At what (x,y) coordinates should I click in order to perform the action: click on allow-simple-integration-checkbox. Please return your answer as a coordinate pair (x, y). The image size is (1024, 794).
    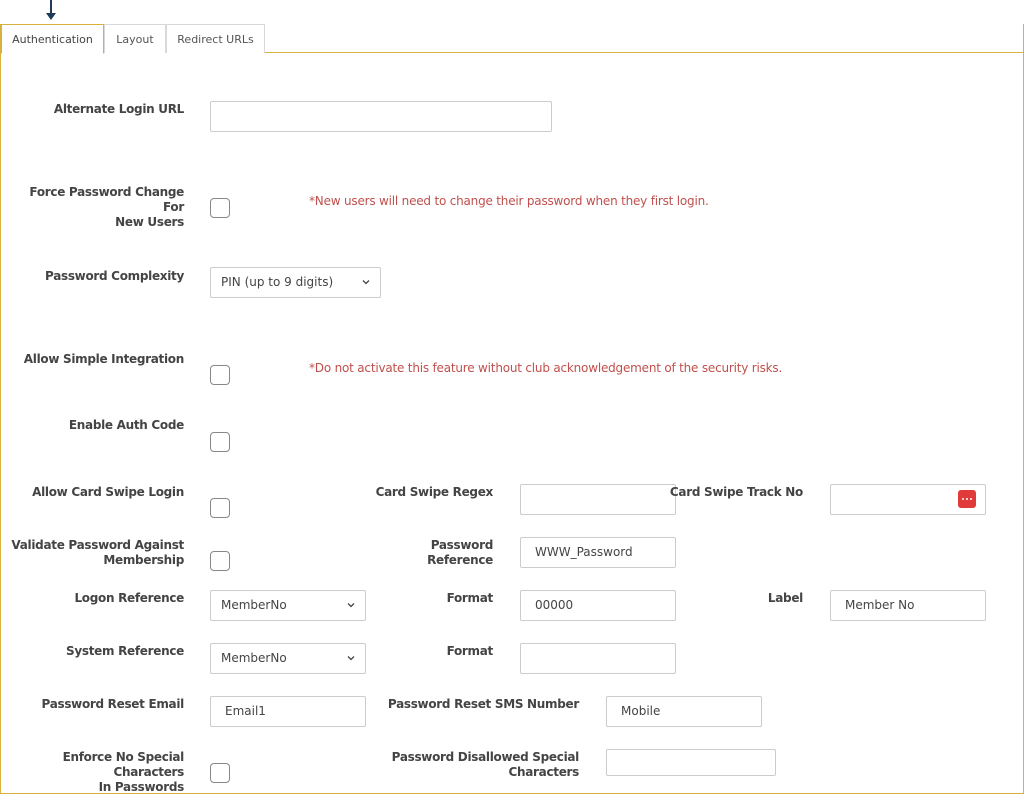
    Looking at the image, I should click on (220, 375).